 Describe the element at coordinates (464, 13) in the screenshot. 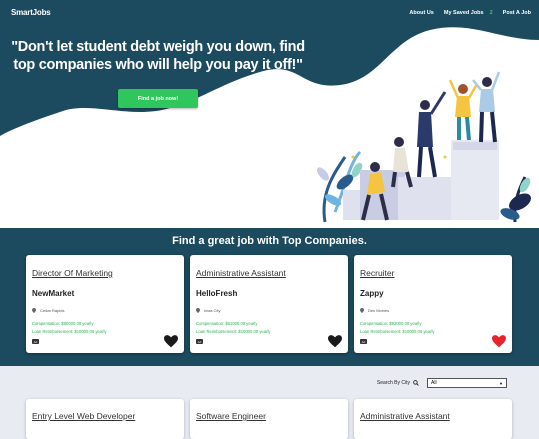

I see `nav-my-saved-jobs: My Saved Jobs` at that location.